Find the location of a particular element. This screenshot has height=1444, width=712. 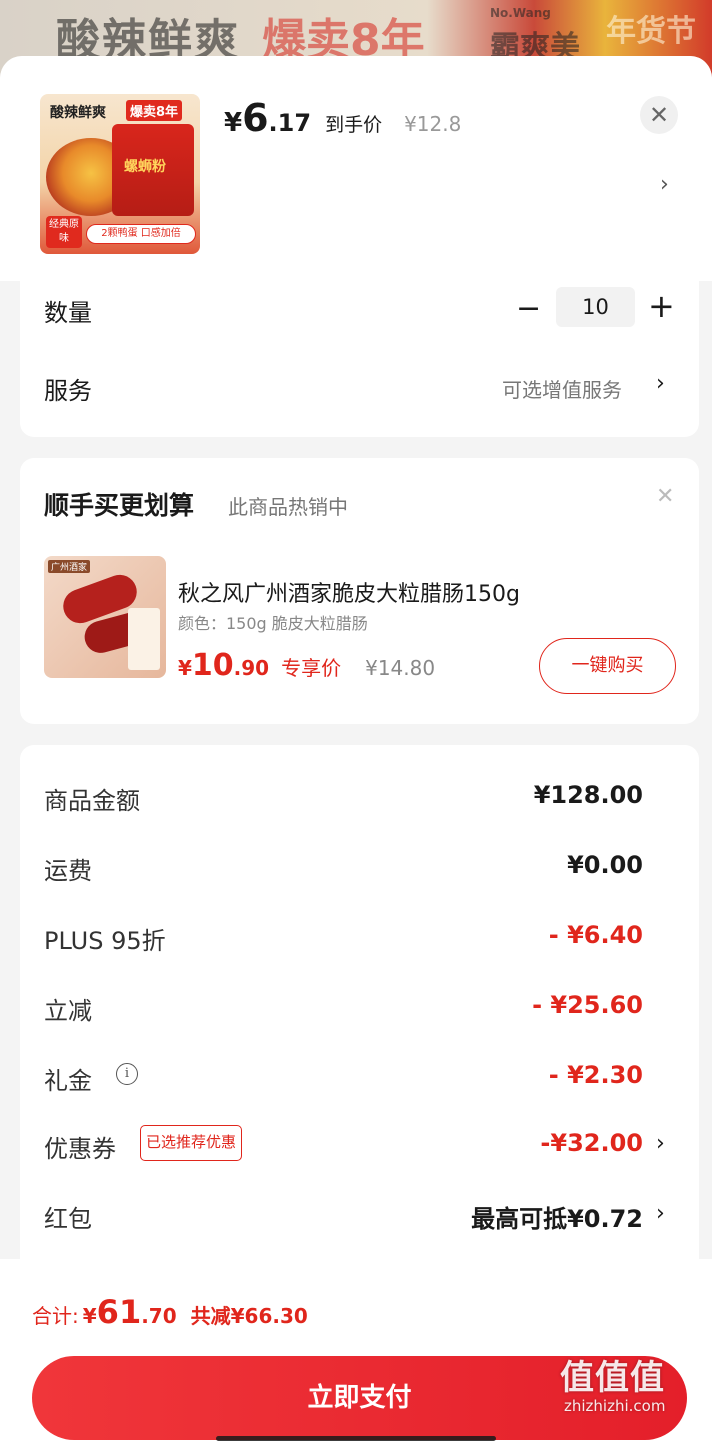

coupon-selected-tag: 已选推荐优惠 is located at coordinates (191, 1143).